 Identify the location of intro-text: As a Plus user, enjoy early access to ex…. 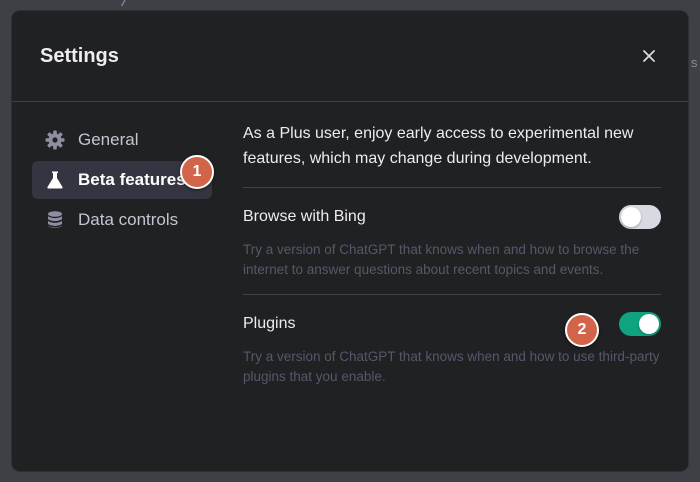
(452, 154).